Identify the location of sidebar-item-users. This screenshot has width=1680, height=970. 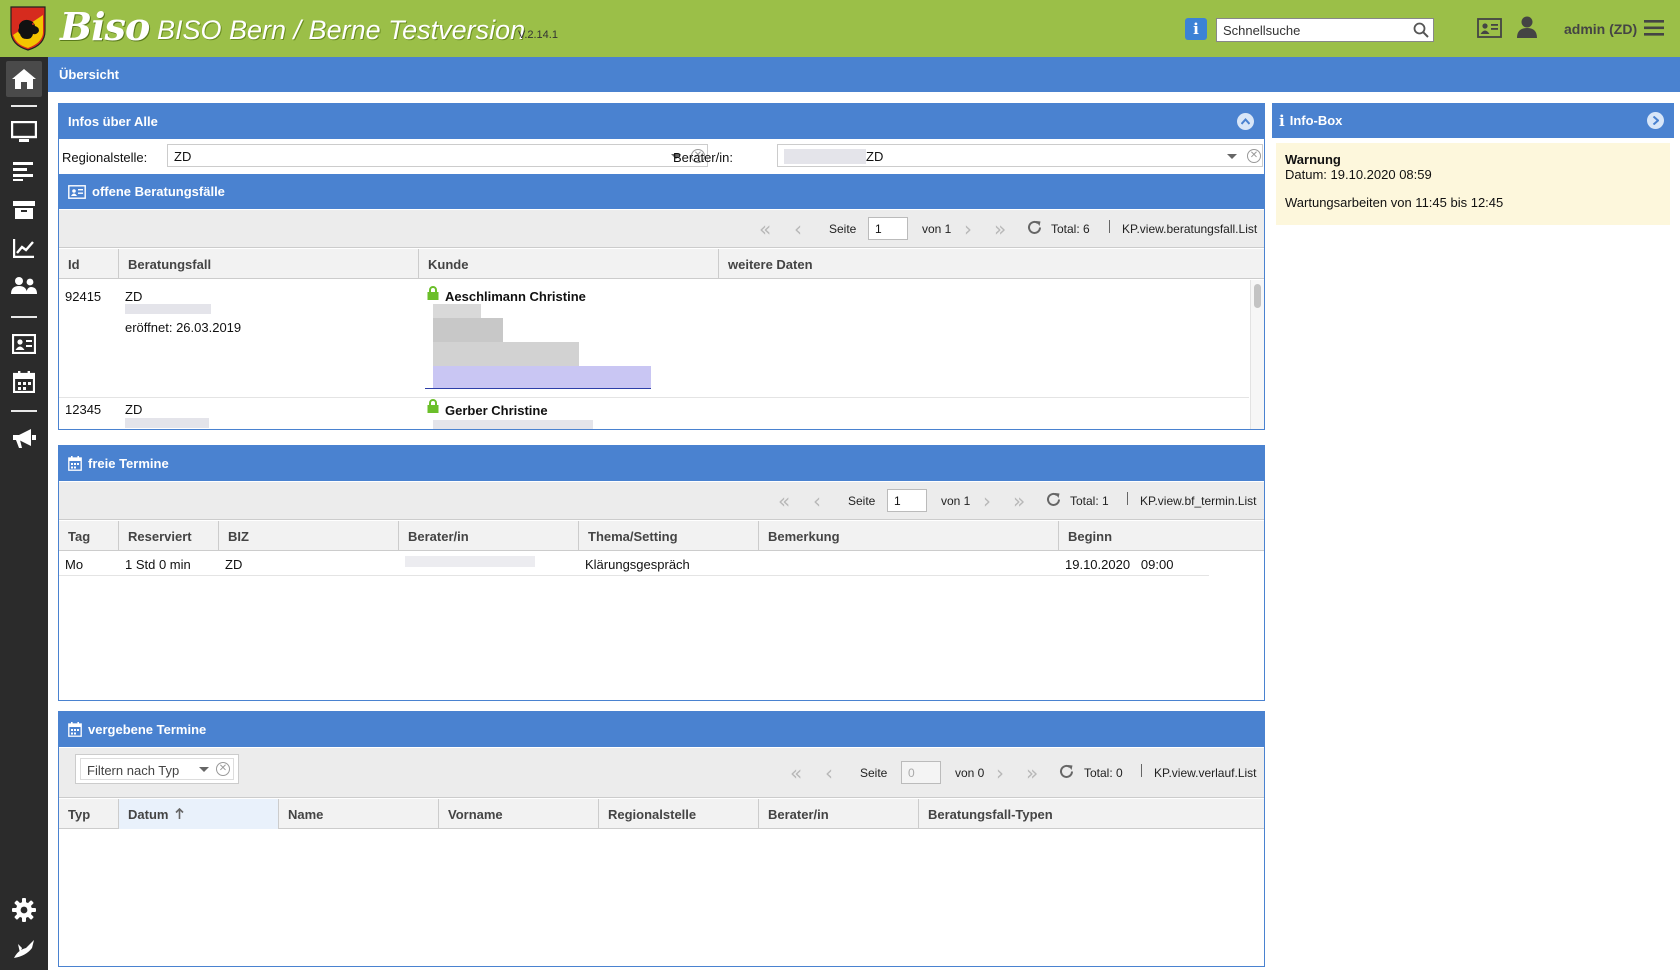
(24, 286).